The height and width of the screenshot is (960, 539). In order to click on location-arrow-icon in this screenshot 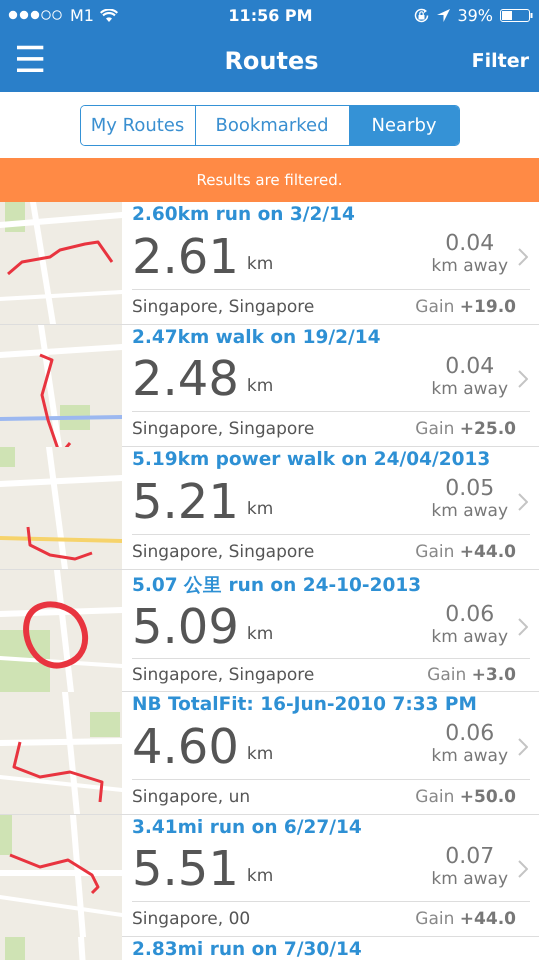, I will do `click(443, 15)`.